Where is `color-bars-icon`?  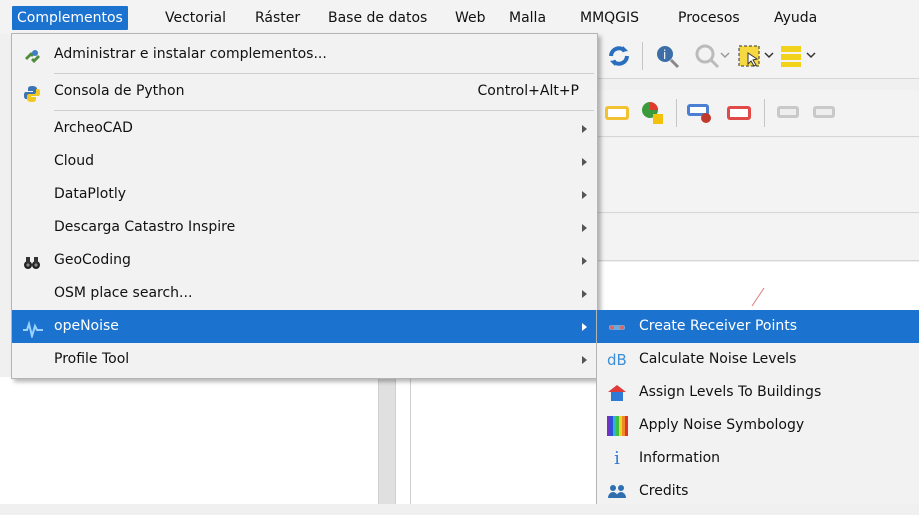
color-bars-icon is located at coordinates (617, 426).